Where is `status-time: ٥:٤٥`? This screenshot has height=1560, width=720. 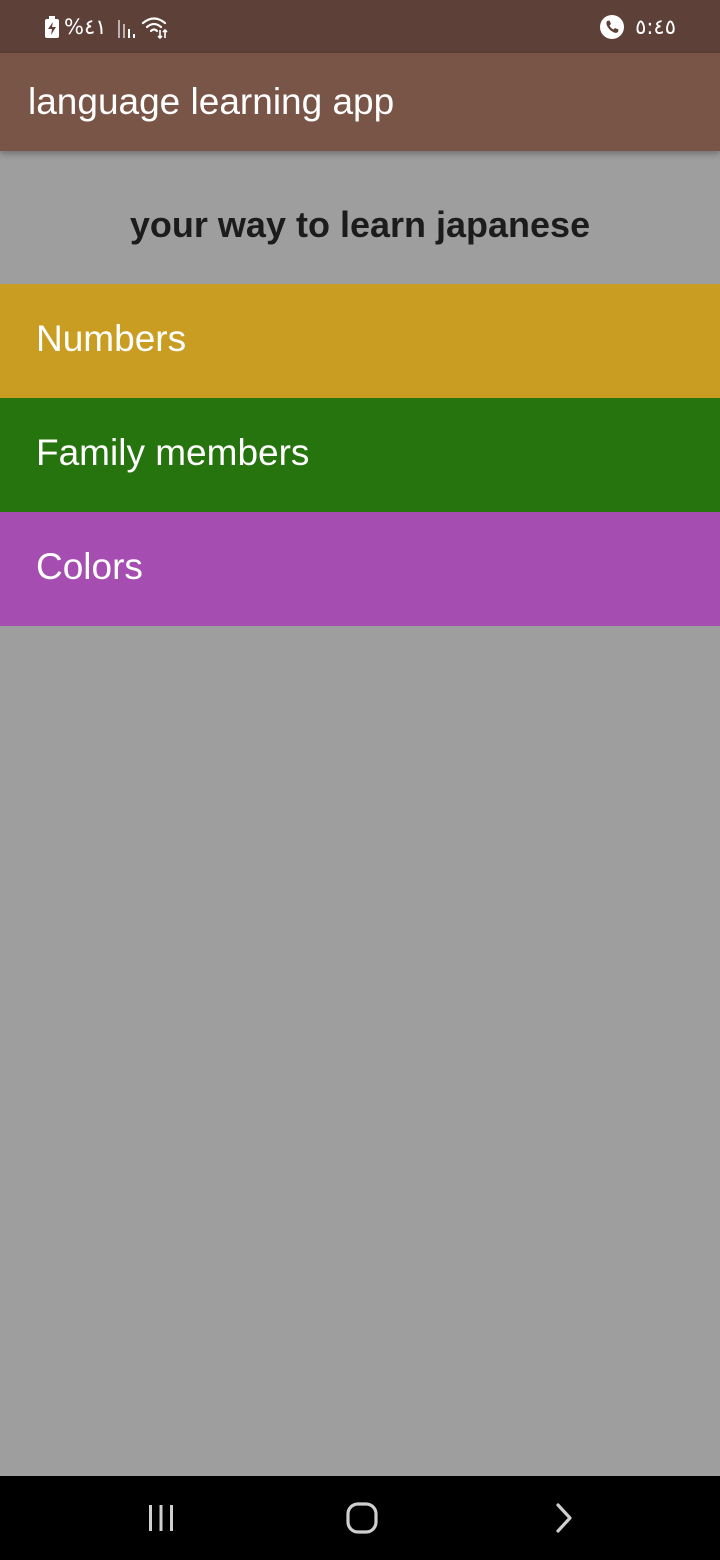
status-time: ٥:٤٥ is located at coordinates (655, 27).